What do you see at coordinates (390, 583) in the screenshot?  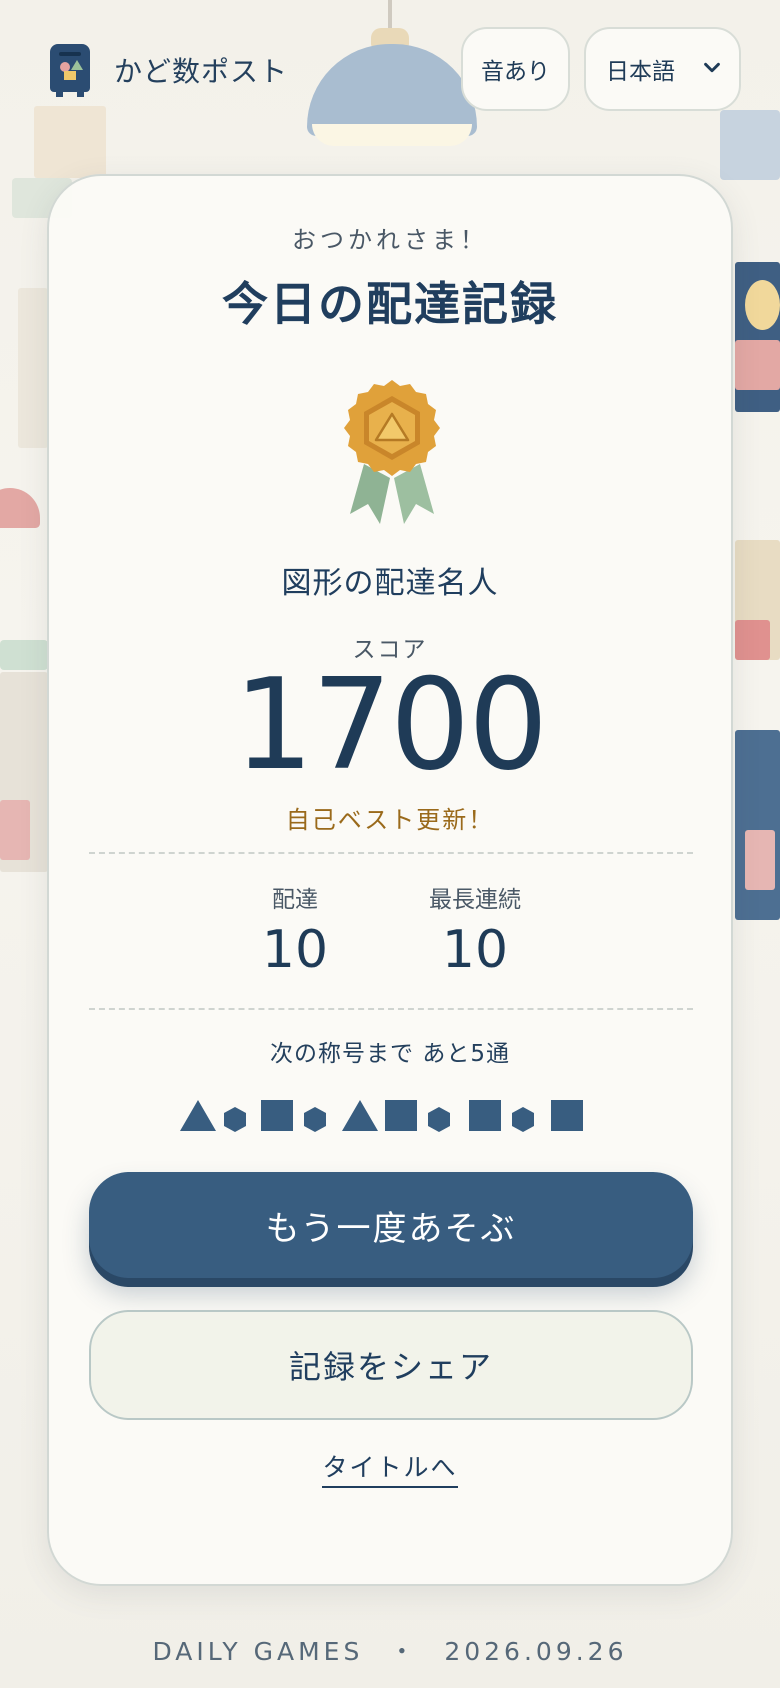 I see `medal-title: 図形の配達名人` at bounding box center [390, 583].